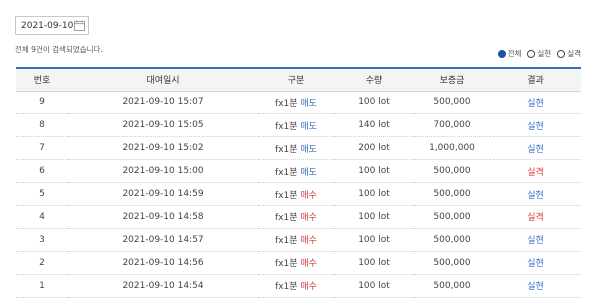  What do you see at coordinates (535, 80) in the screenshot?
I see `column-header: 결과` at bounding box center [535, 80].